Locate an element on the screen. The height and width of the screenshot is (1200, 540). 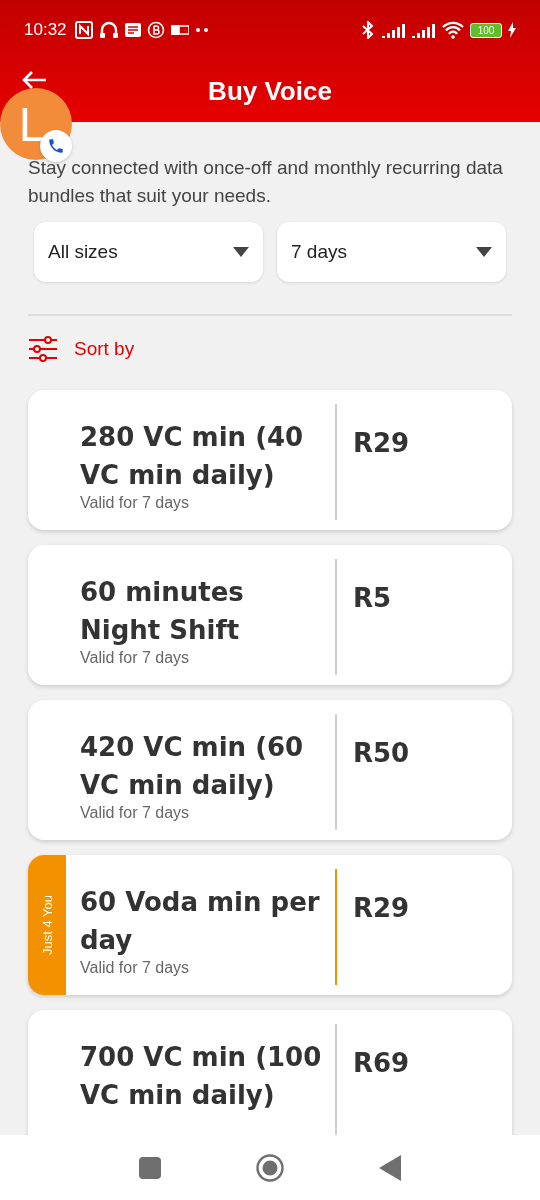
bundle-card: 420 VC min (60 VC min daily) Valid for 7 days R50 is located at coordinates (270, 770).